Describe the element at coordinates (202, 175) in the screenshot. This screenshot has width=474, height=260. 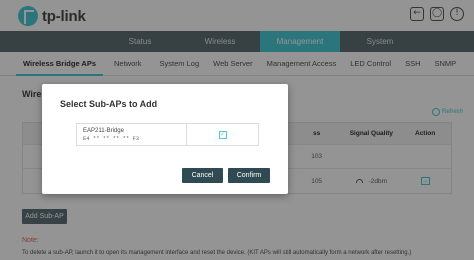
I see `cancel-button: Cancel` at that location.